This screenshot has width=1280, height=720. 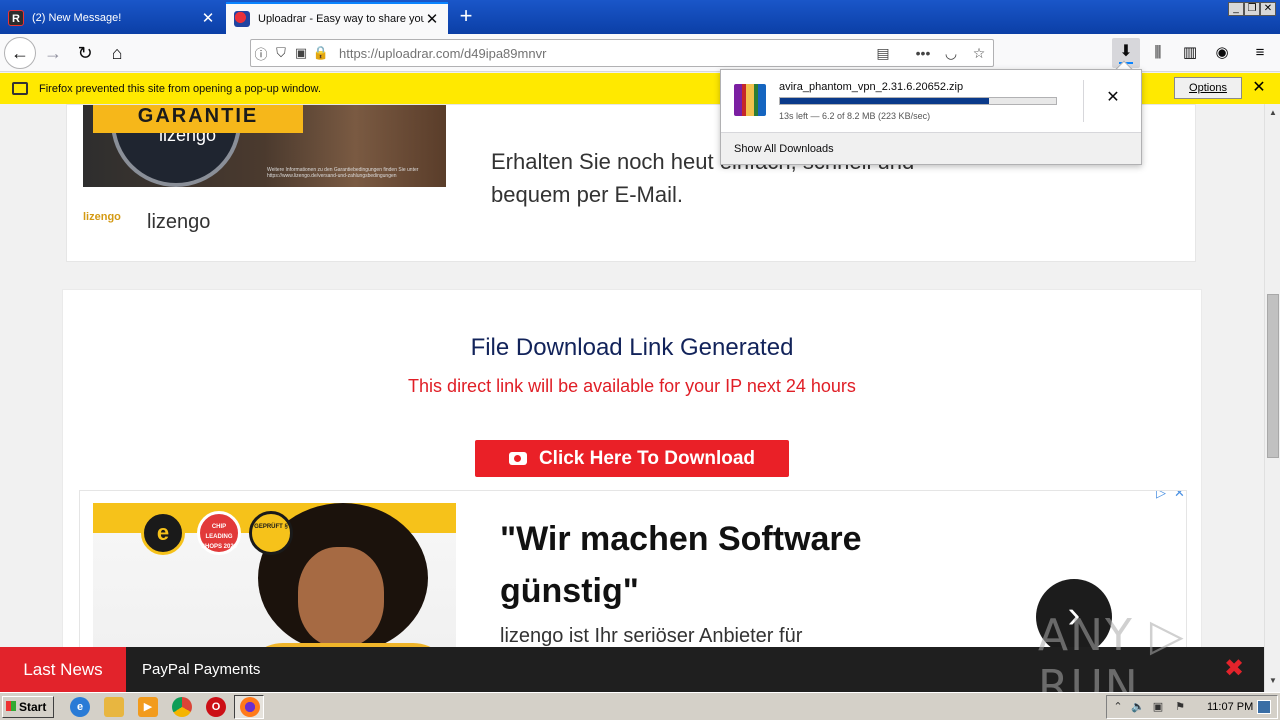 I want to click on forward-button: →, so click(x=53, y=53).